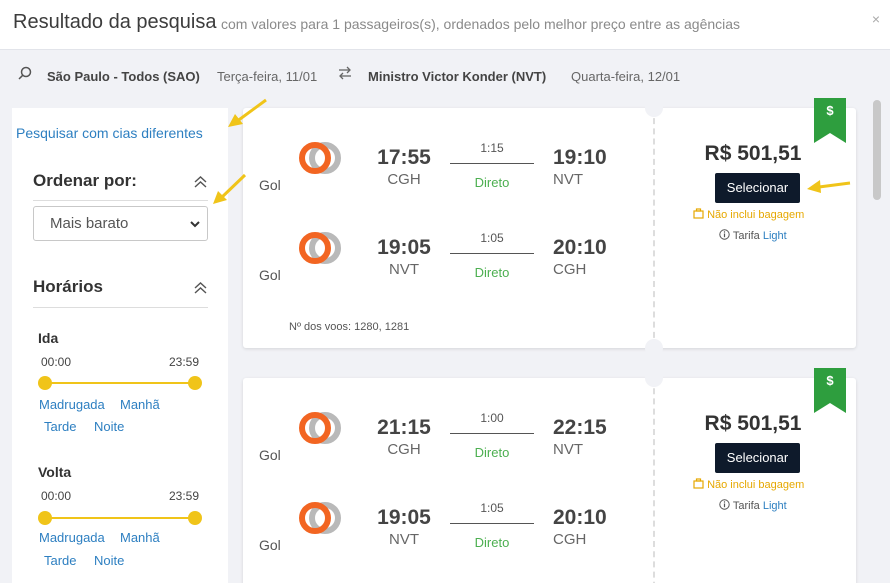 This screenshot has width=890, height=583. I want to click on info-icon, so click(724, 504).